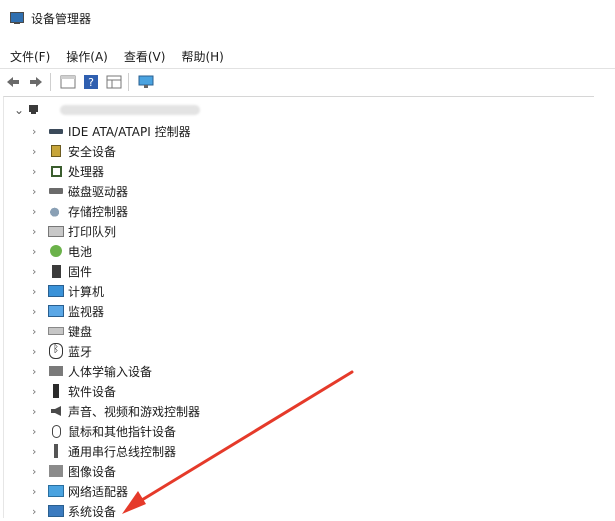  Describe the element at coordinates (92, 391) in the screenshot. I see `tree-item-label: 软件设备` at that location.